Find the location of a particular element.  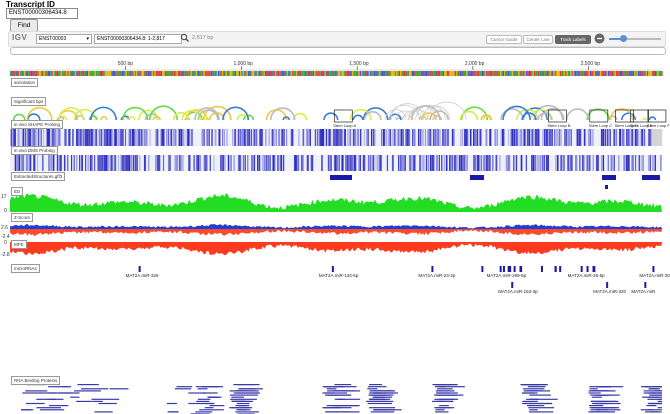

track-label-significant-bps: Significant bps is located at coordinates (29, 101).